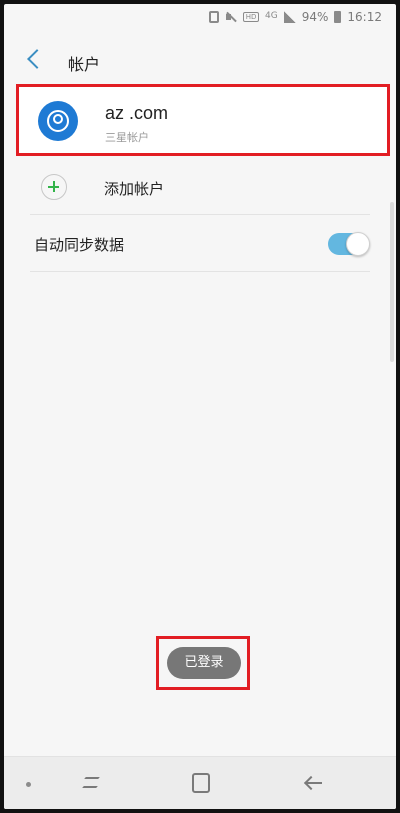 The height and width of the screenshot is (813, 400). Describe the element at coordinates (251, 17) in the screenshot. I see `hd-voice-icon: HD` at that location.